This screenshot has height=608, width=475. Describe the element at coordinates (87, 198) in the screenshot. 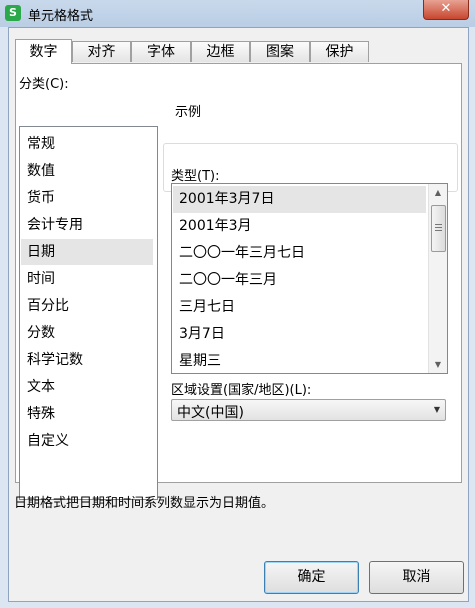

I see `category-item-currency: 货币` at that location.